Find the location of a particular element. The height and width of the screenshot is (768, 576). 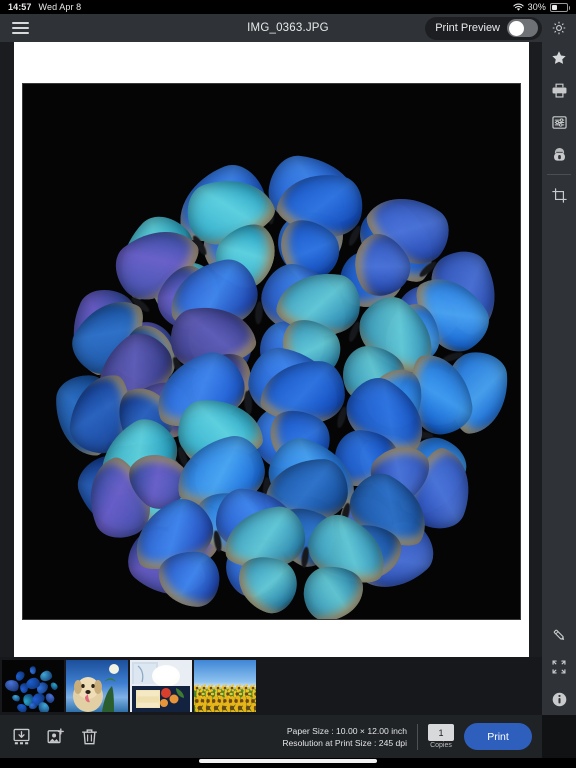

status-bar-left: 14:57 Wed Apr 8 is located at coordinates (44, 7).